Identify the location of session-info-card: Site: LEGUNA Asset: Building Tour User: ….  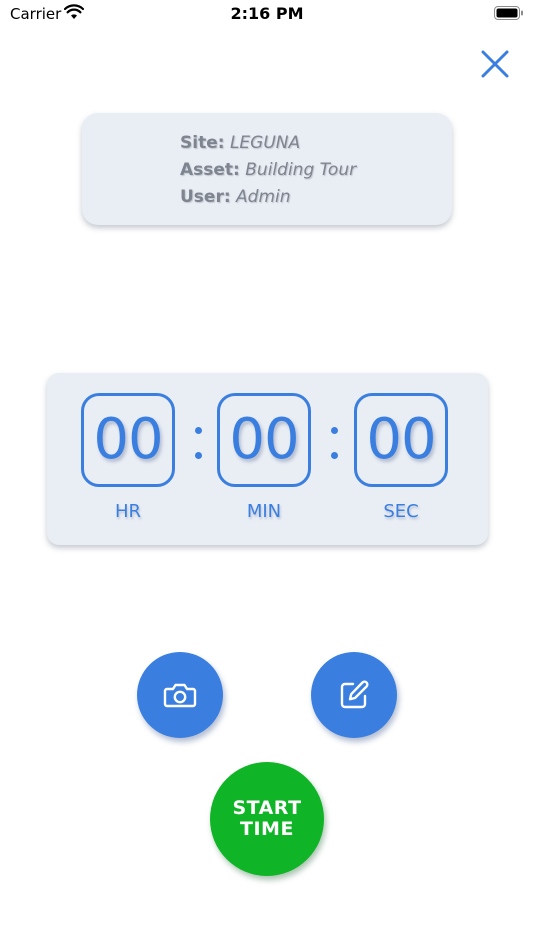
(267, 169).